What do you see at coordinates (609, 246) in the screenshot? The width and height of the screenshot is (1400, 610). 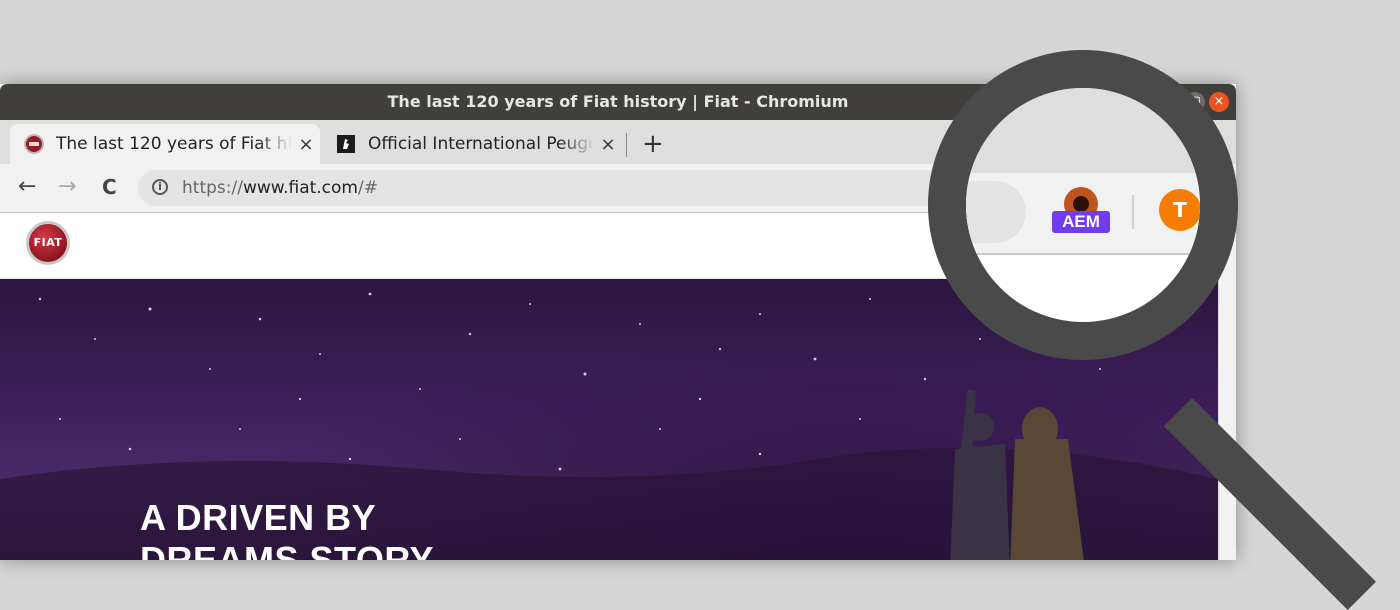 I see `site-header: FIAT` at bounding box center [609, 246].